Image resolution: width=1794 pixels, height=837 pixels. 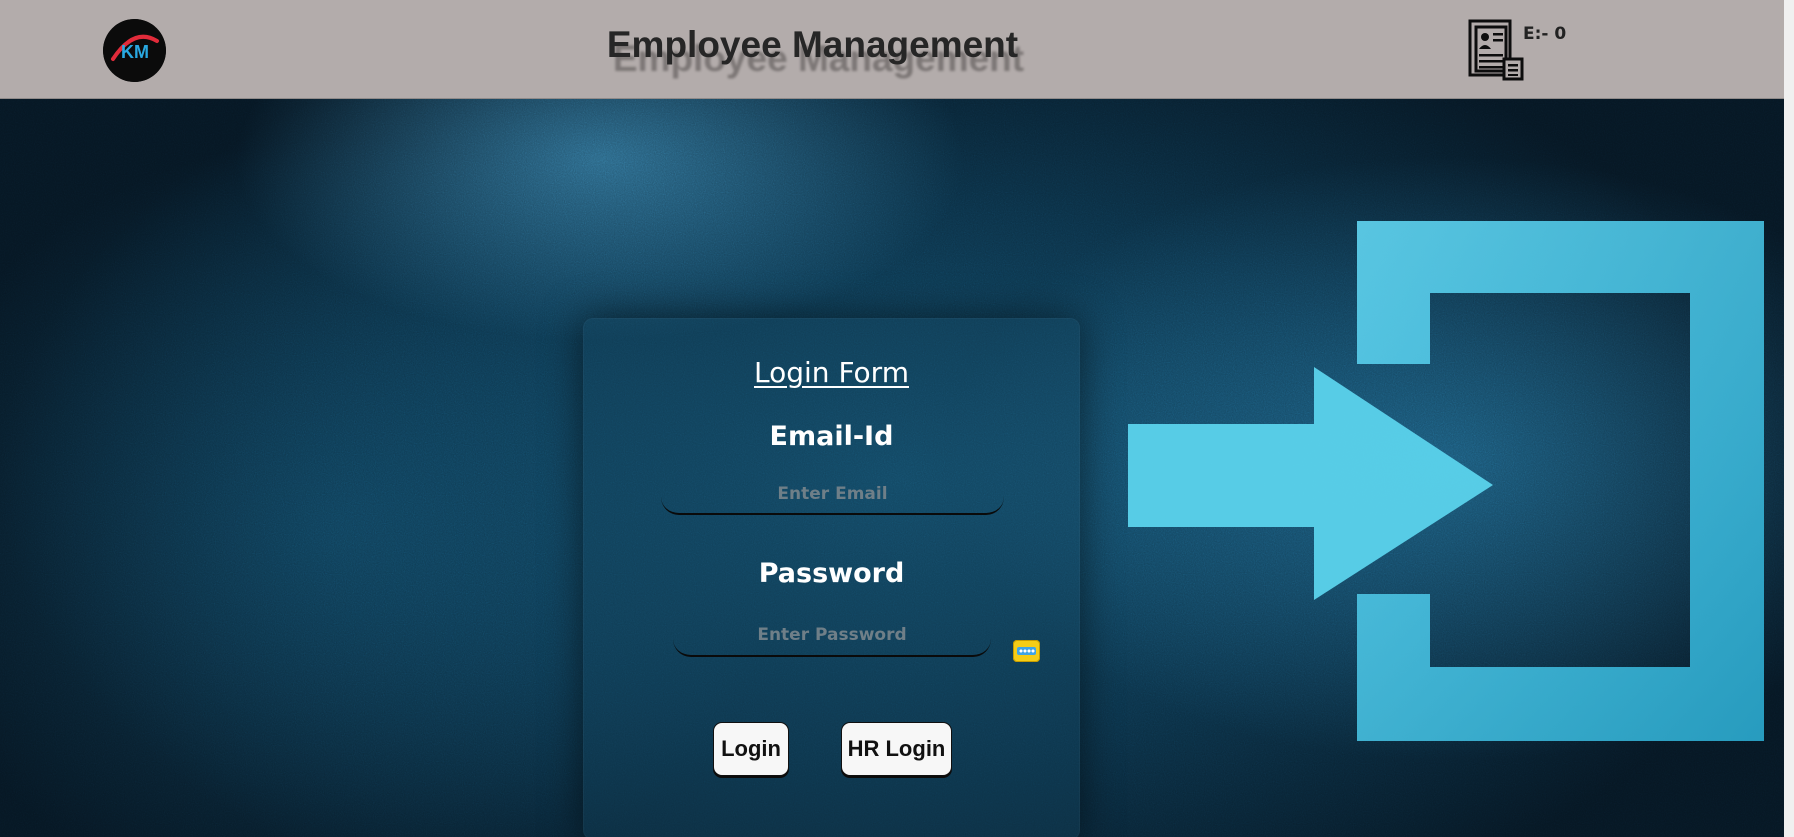 I want to click on page-scrollbar, so click(x=1788, y=418).